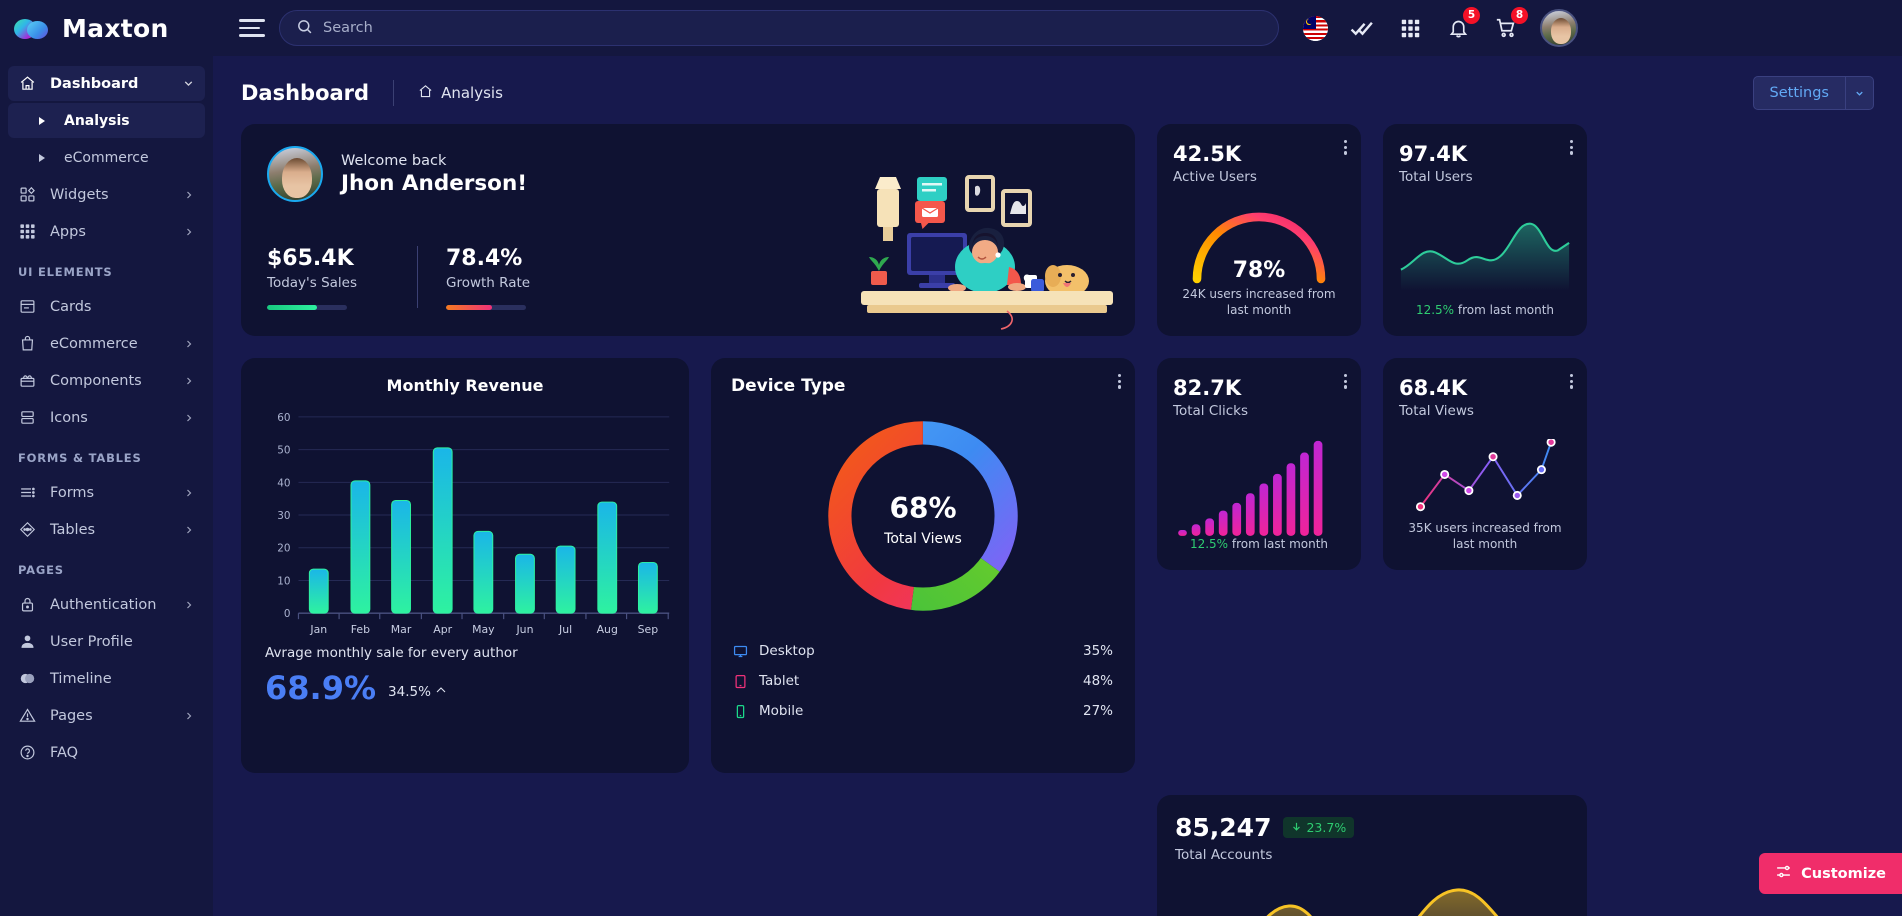  I want to click on stat-label: Total Clicks, so click(1211, 411).